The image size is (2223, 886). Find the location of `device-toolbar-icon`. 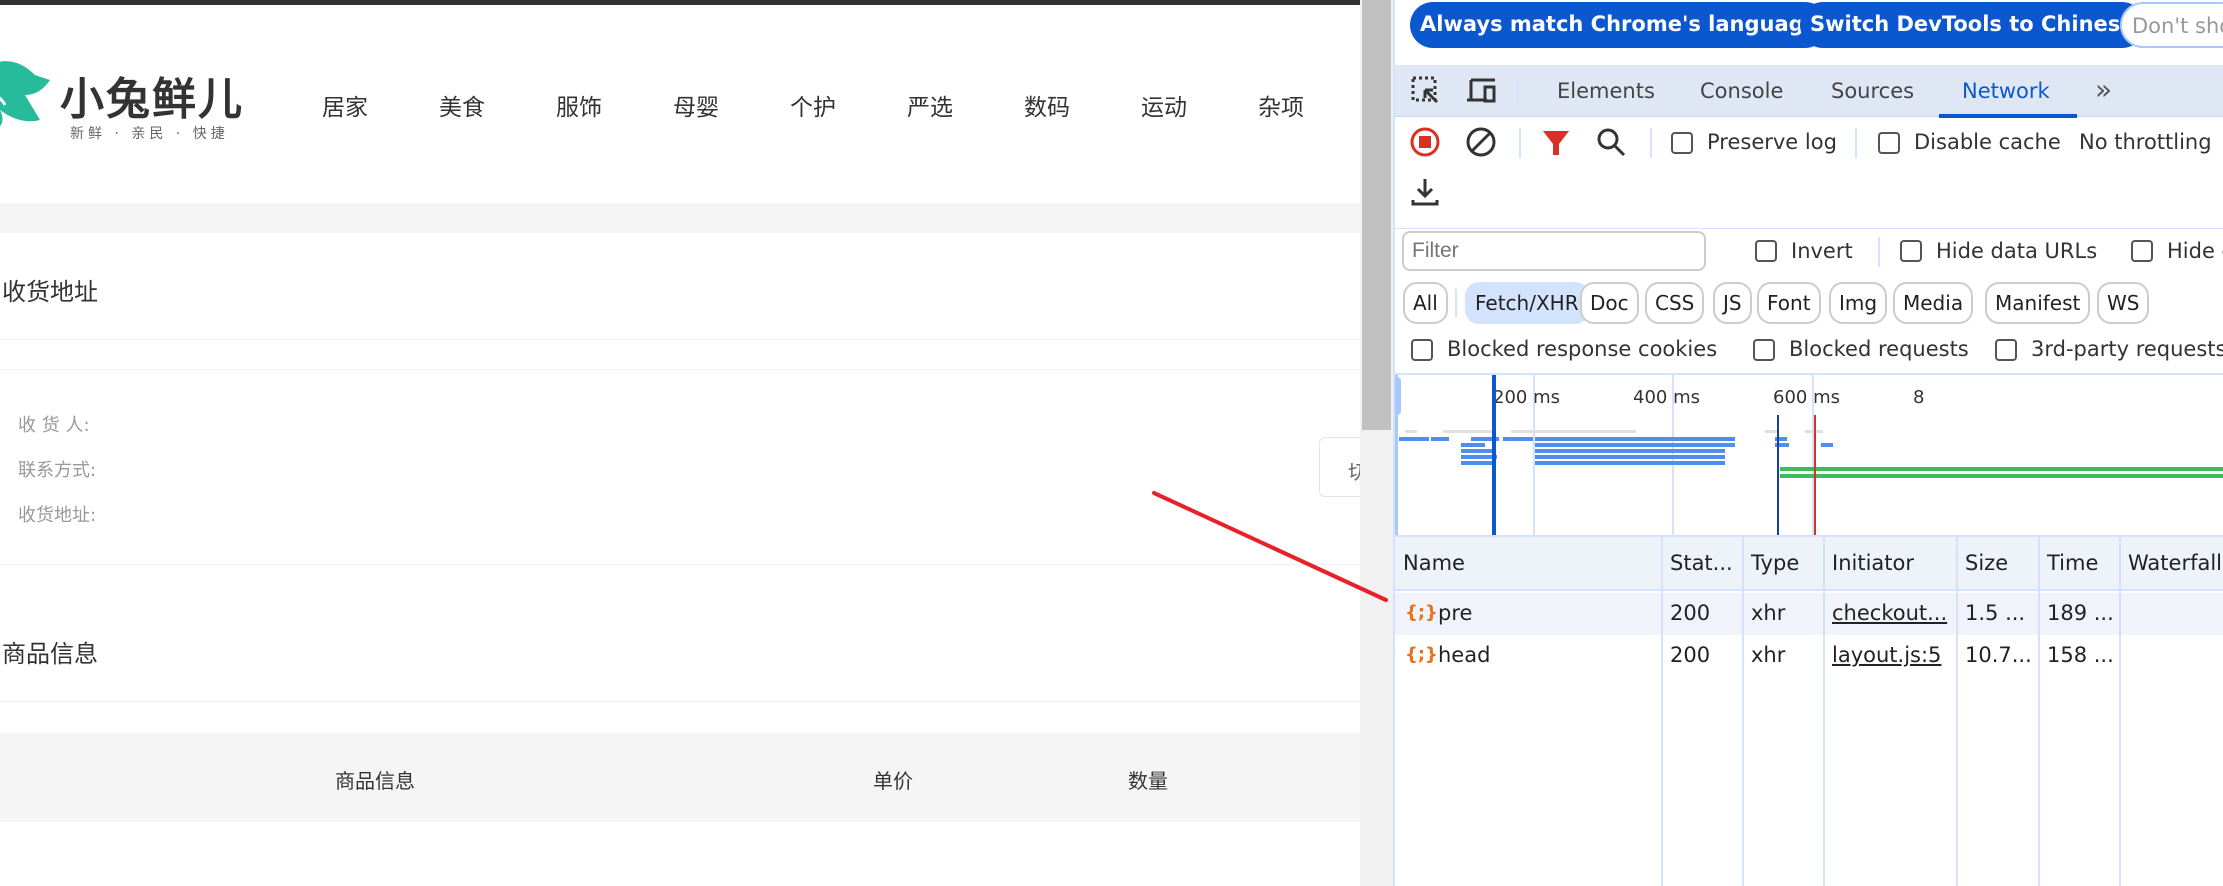

device-toolbar-icon is located at coordinates (1481, 91).